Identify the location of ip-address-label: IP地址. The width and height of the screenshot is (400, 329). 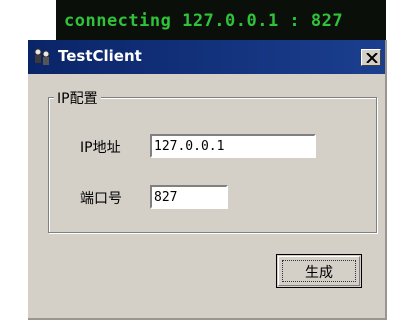
(100, 148).